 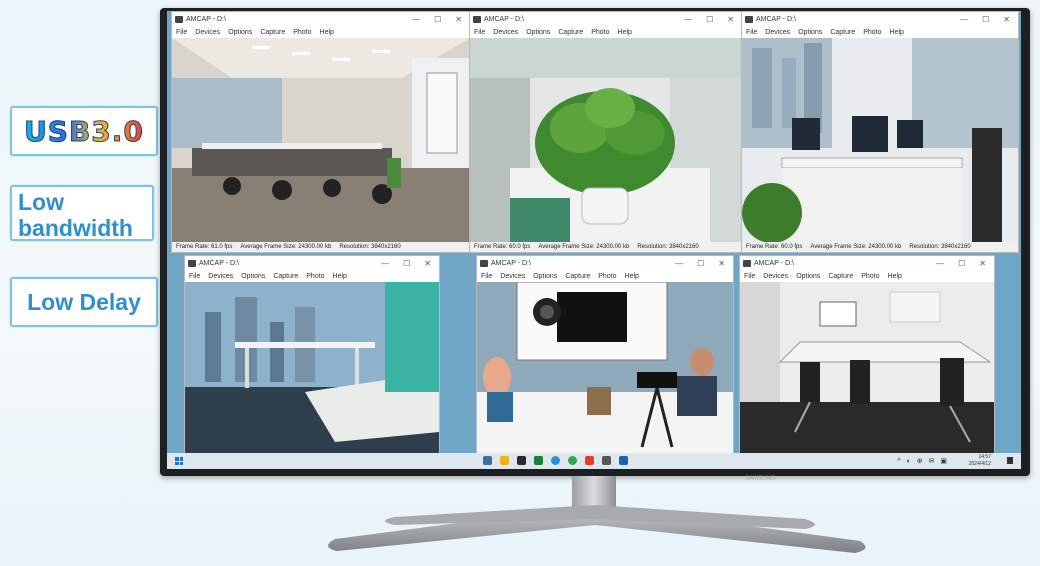 What do you see at coordinates (984, 457) in the screenshot?
I see `clock-time: 14:57` at bounding box center [984, 457].